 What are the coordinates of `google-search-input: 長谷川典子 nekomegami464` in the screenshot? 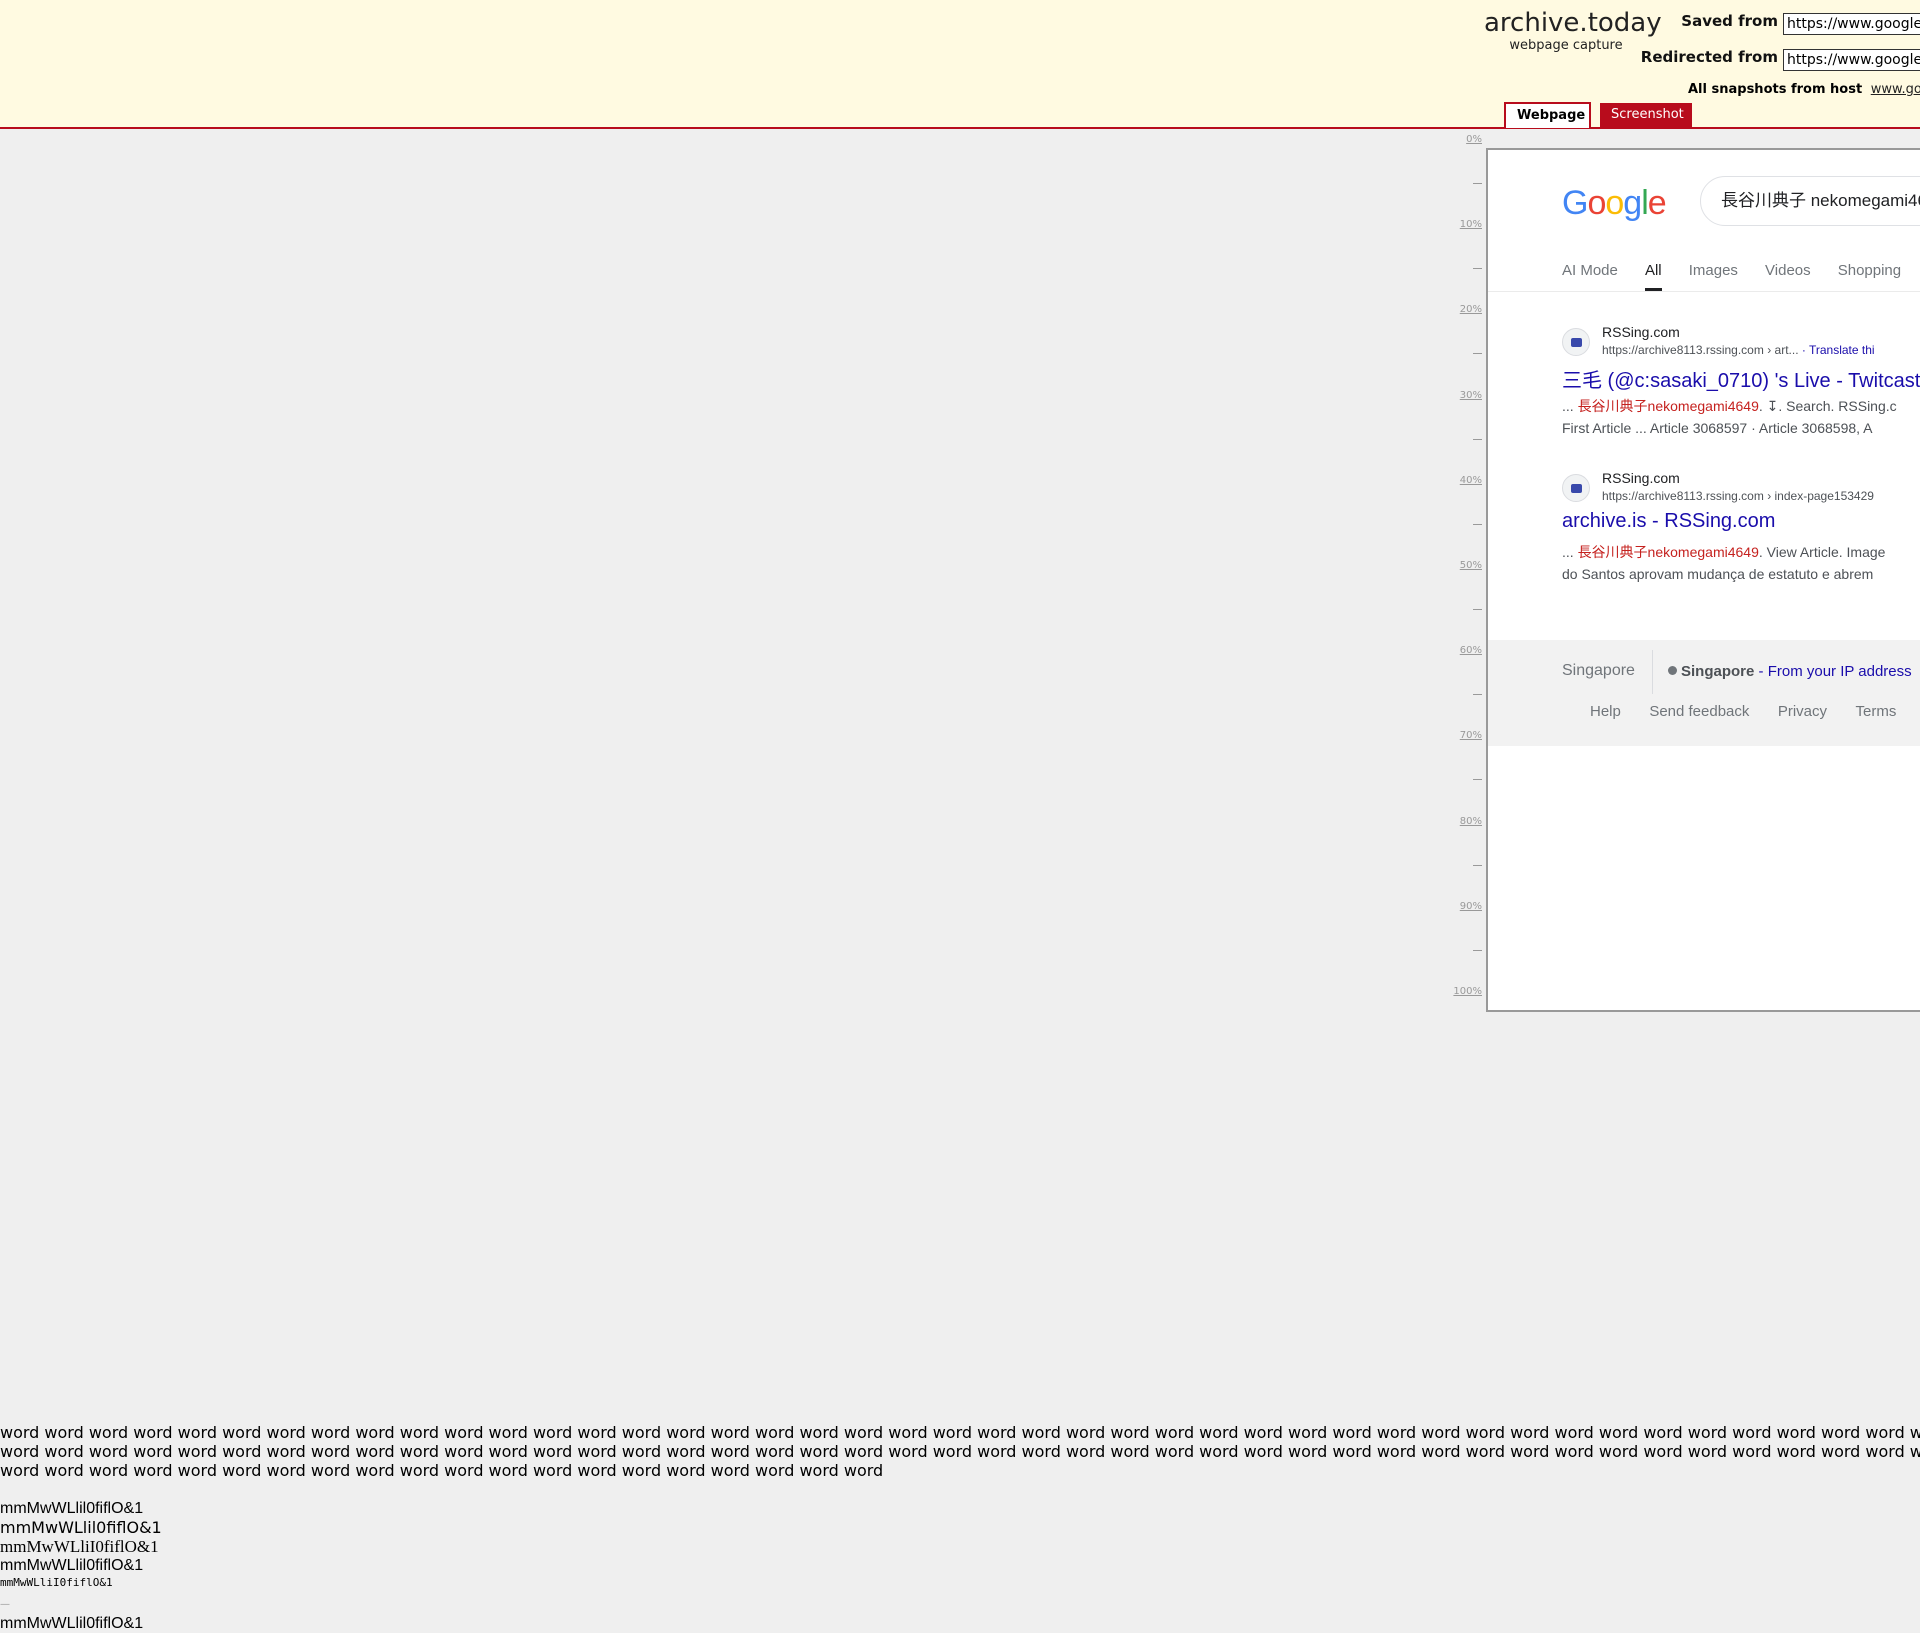 It's located at (1810, 201).